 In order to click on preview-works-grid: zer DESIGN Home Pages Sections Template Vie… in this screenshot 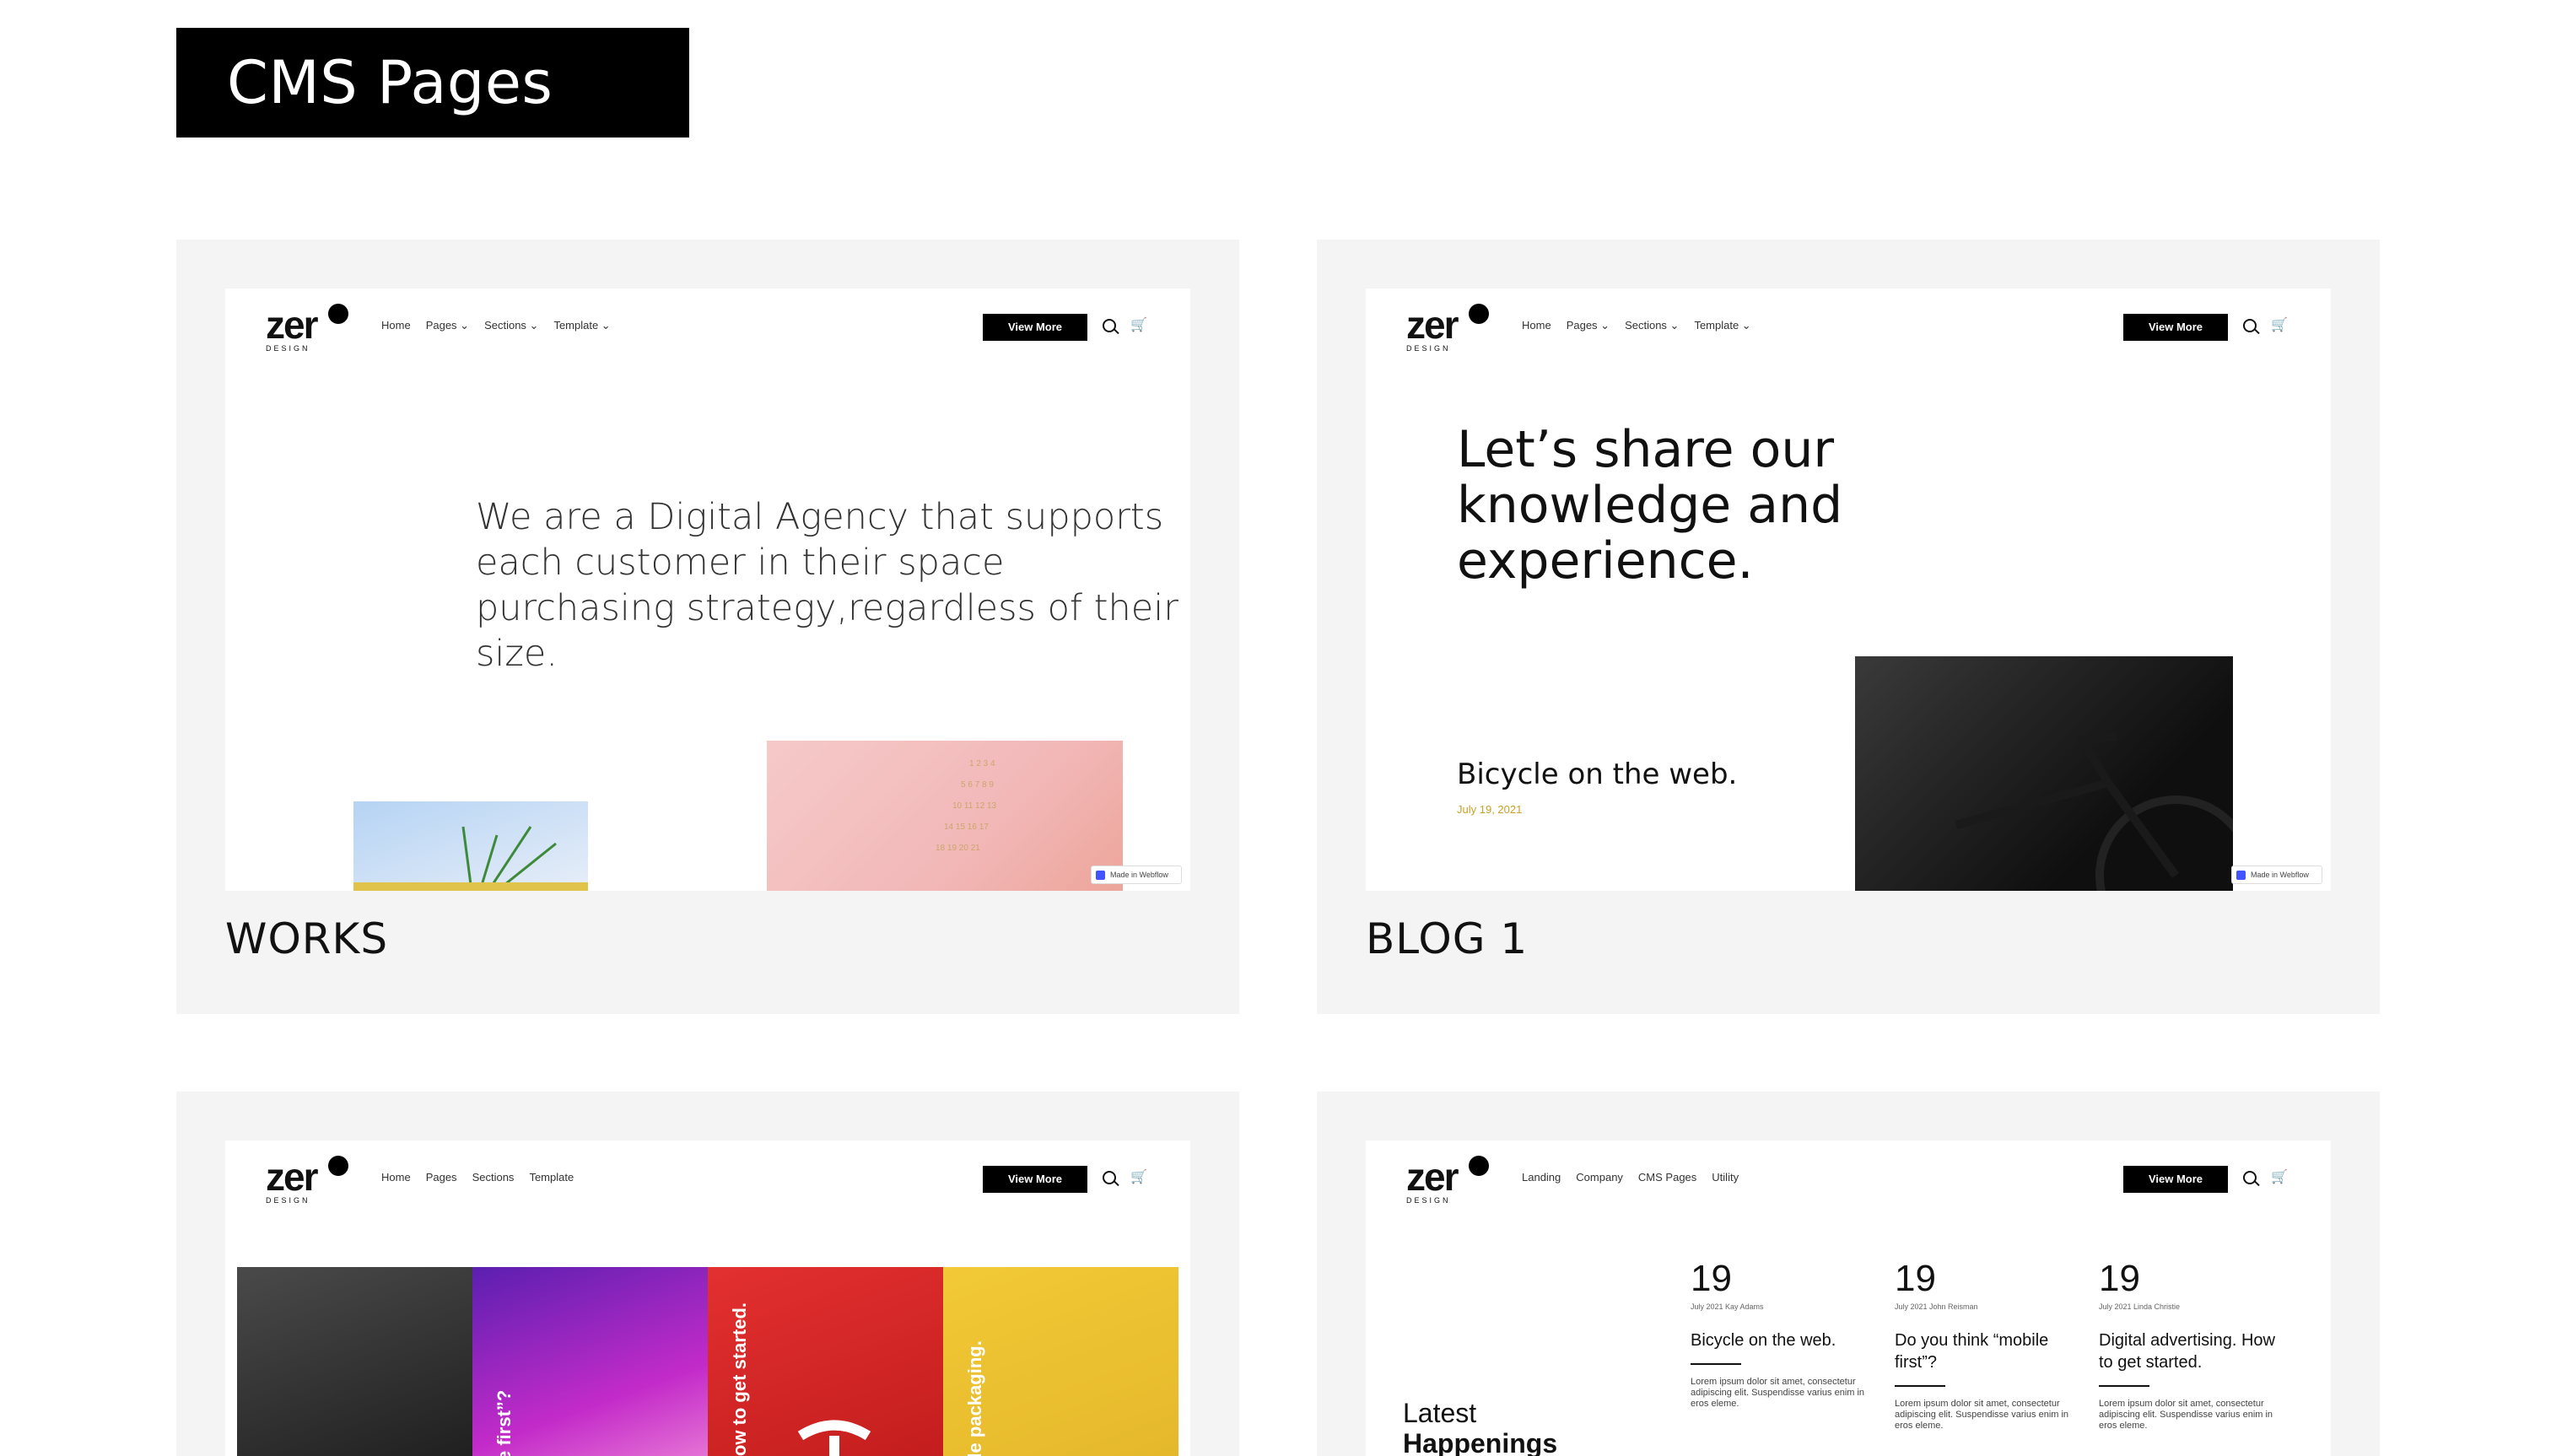, I will do `click(707, 1298)`.